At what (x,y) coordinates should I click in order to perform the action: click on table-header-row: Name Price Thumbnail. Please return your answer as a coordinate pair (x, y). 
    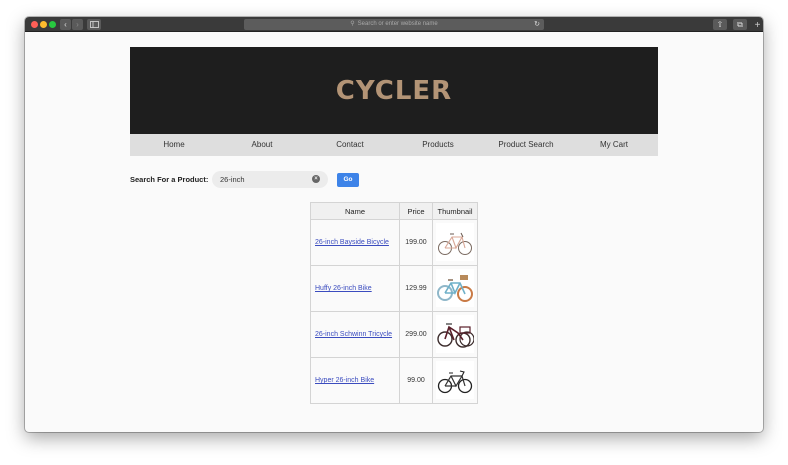
    Looking at the image, I should click on (394, 211).